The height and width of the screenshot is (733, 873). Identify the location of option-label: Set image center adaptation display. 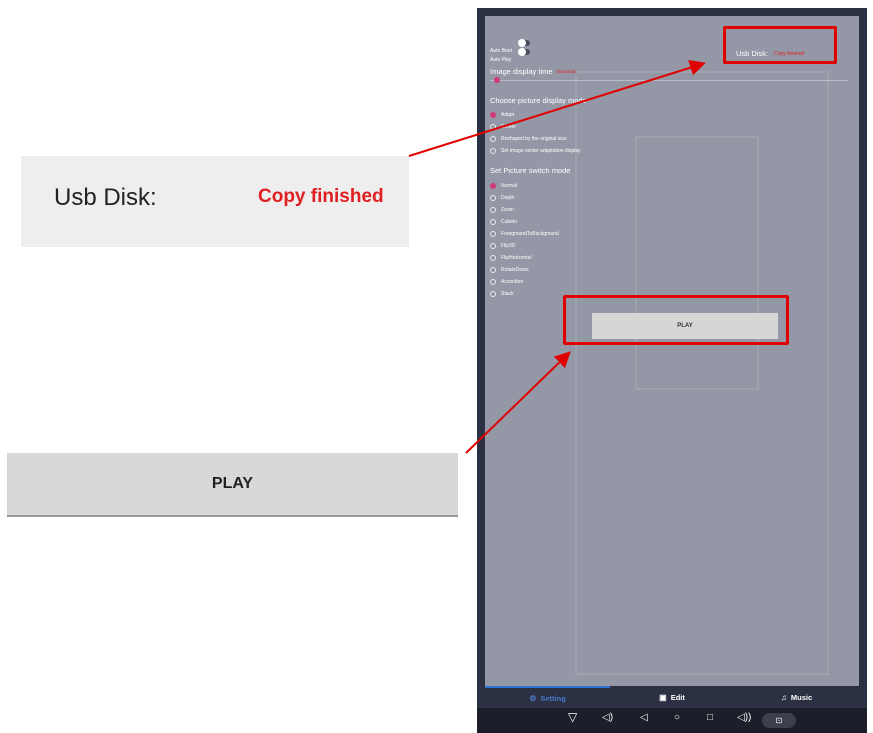
(541, 150).